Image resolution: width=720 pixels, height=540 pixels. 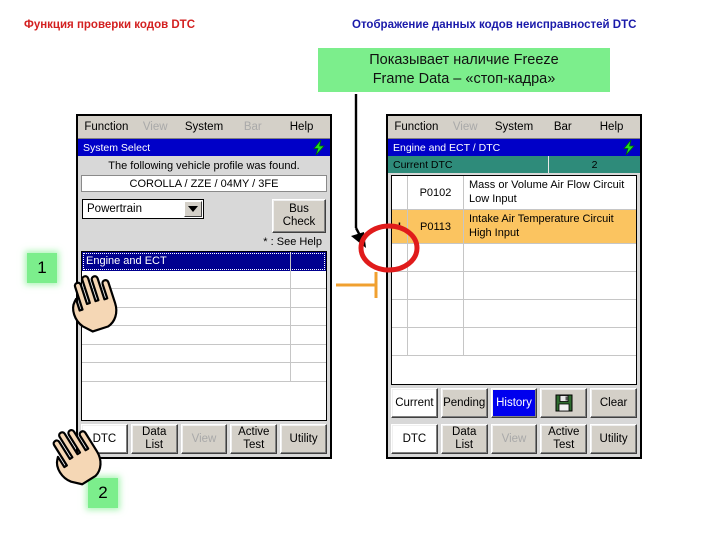 I want to click on freeze-frame-flag: !, so click(x=400, y=226).